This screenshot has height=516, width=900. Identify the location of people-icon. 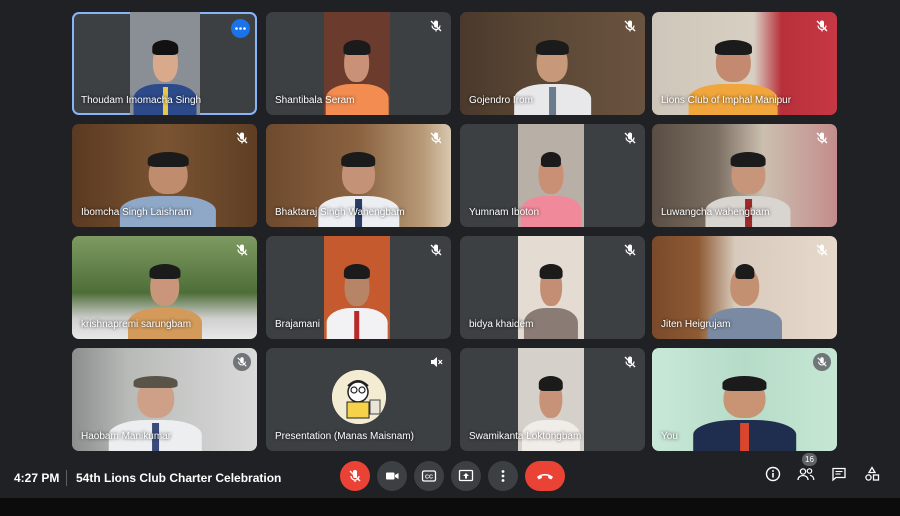
(806, 474).